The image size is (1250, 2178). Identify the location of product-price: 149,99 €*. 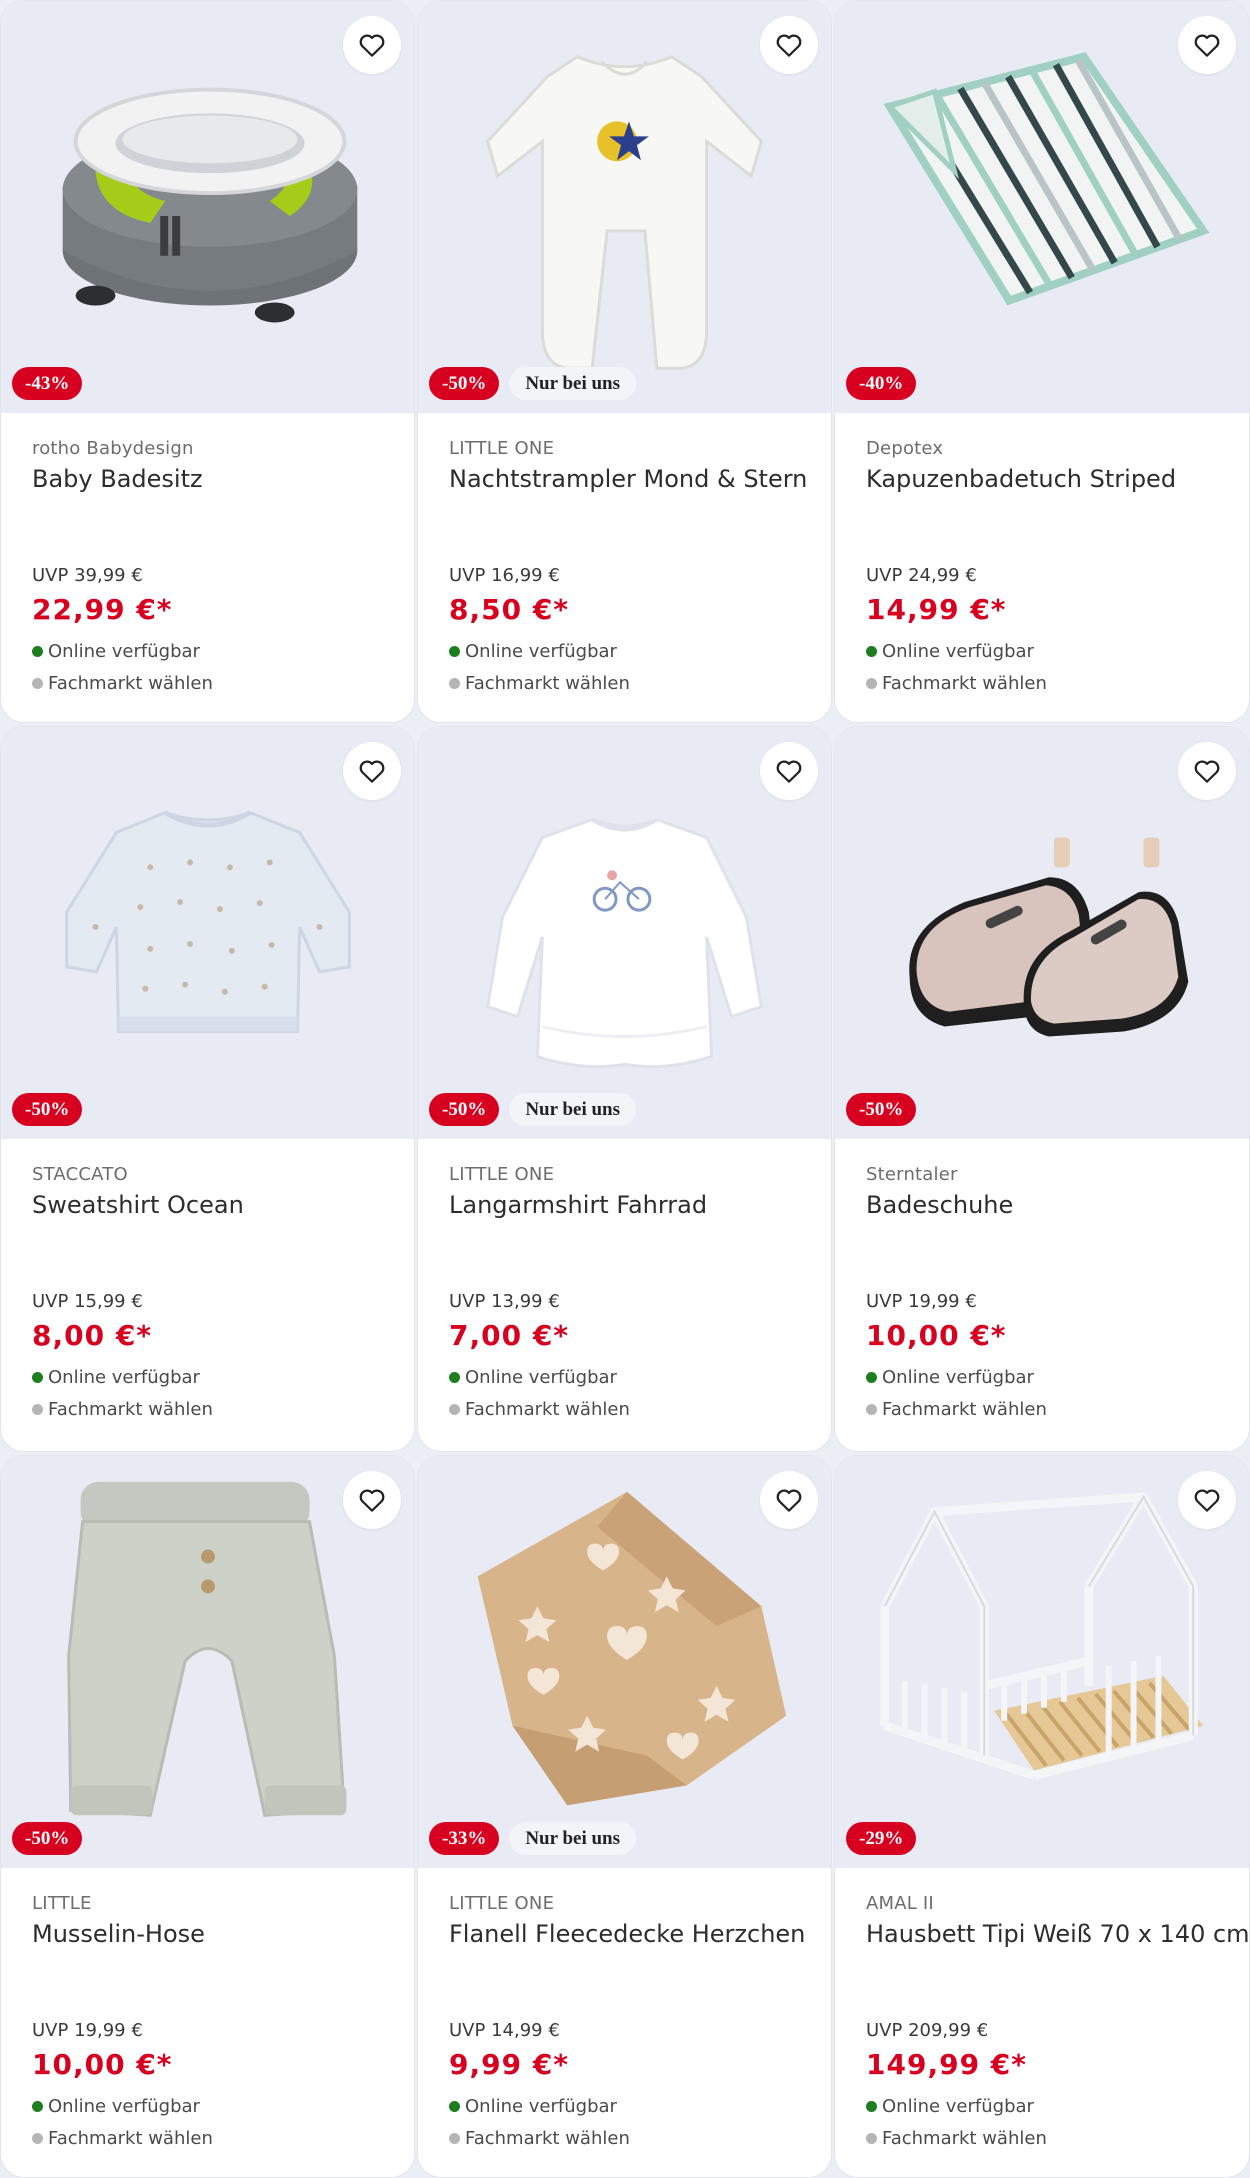
(946, 2064).